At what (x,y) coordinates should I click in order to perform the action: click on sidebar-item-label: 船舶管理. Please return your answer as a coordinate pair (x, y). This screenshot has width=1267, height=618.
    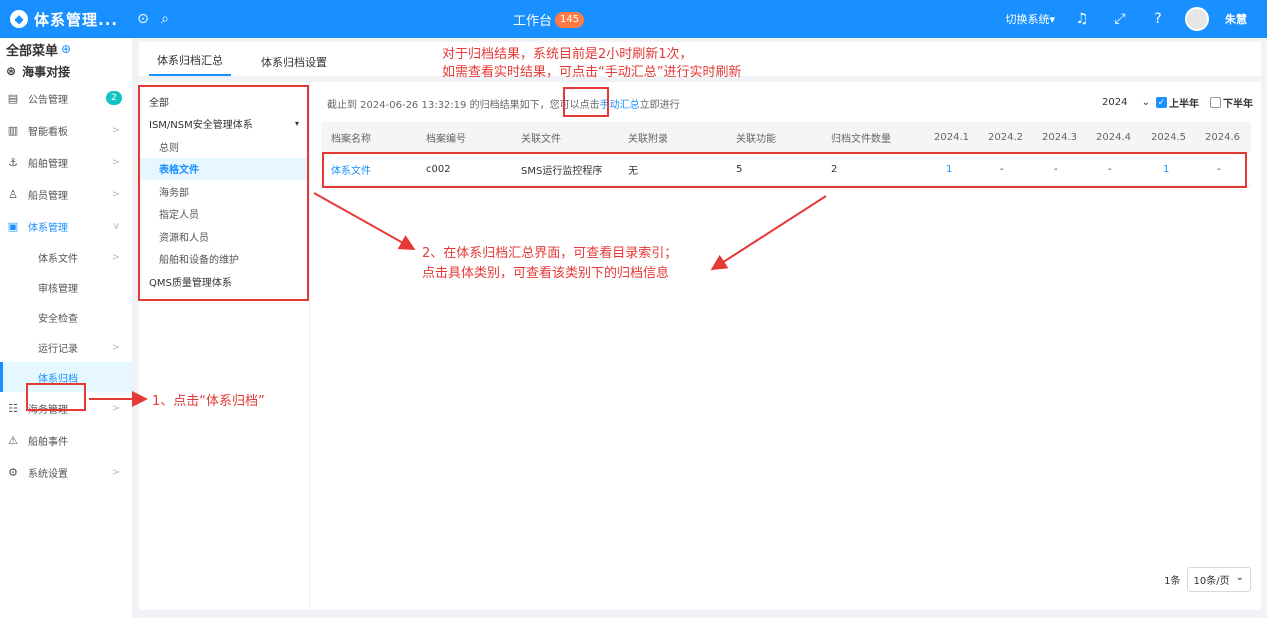
    Looking at the image, I should click on (48, 164).